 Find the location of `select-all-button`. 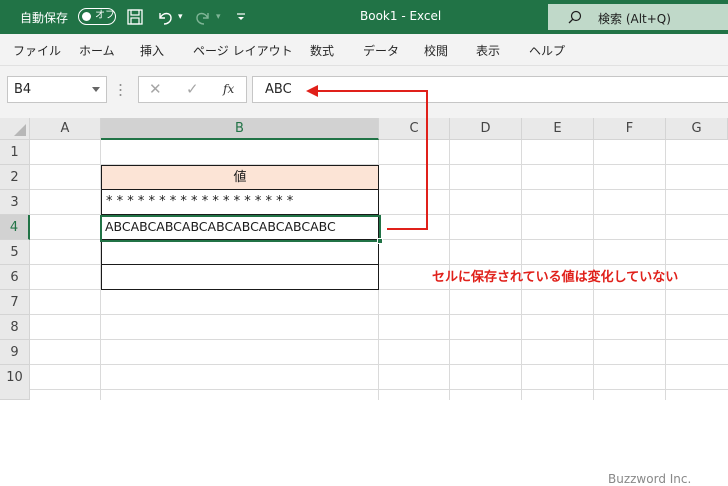

select-all-button is located at coordinates (15, 129).